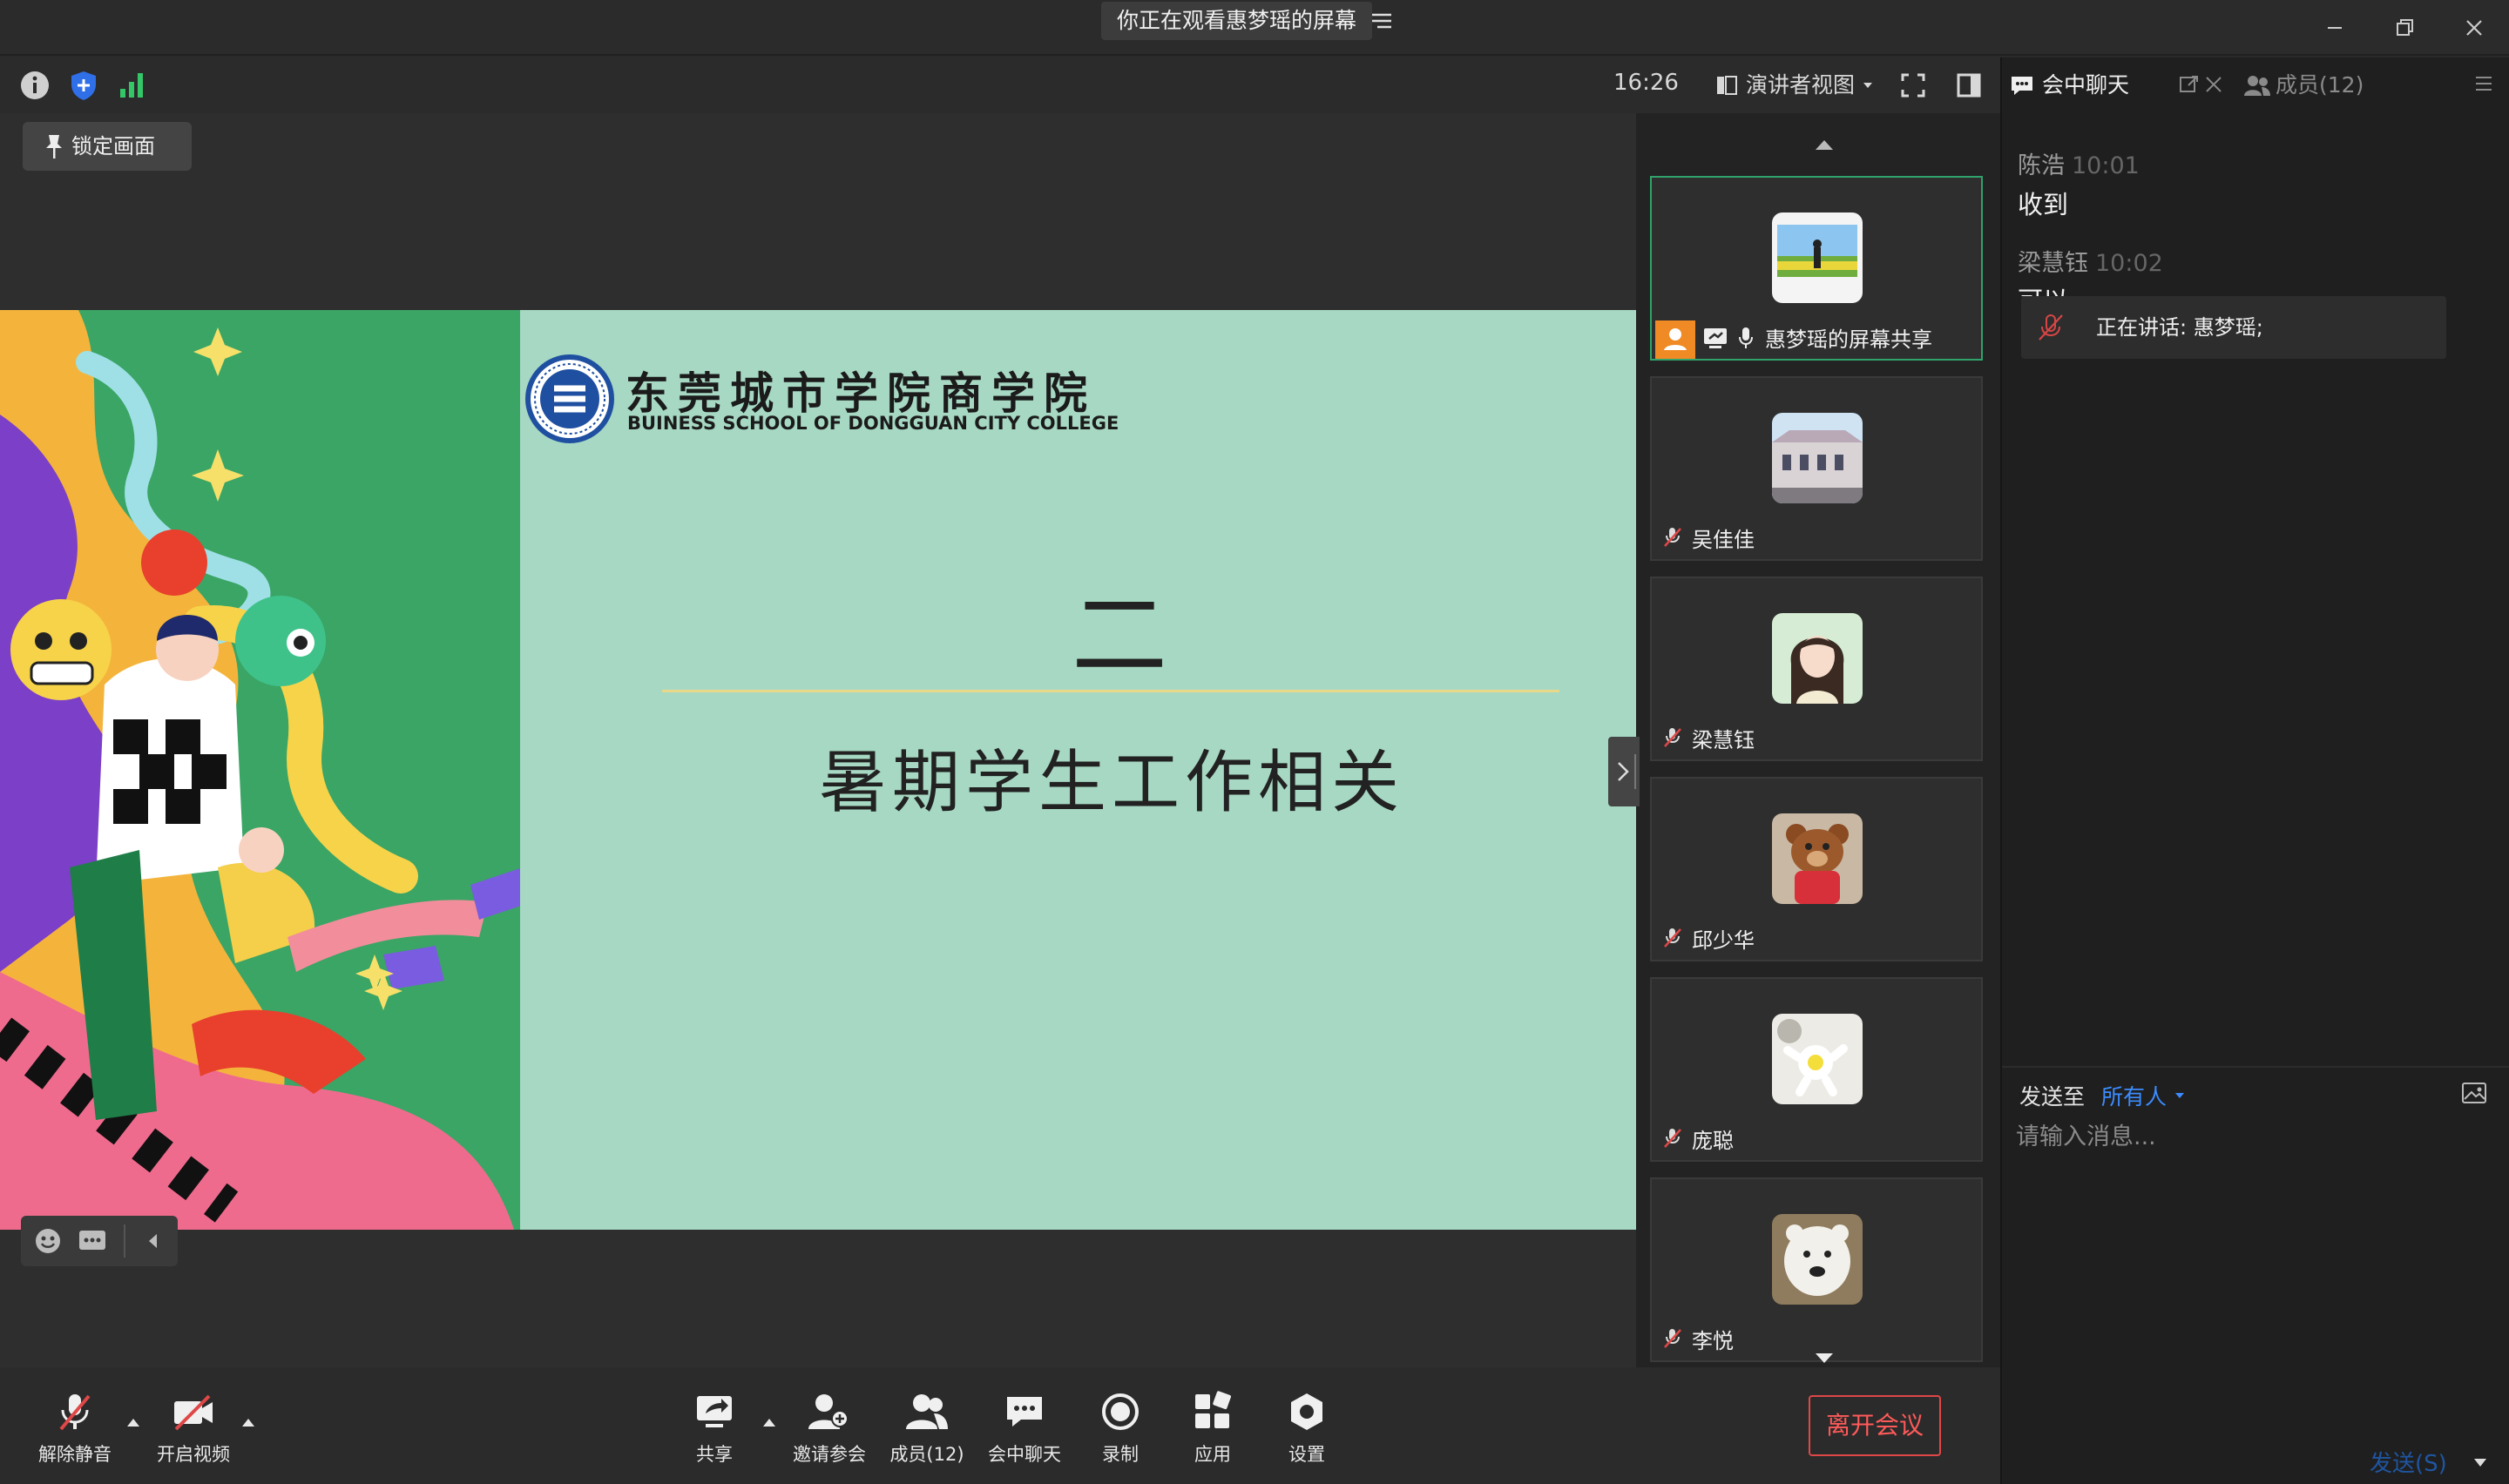 The image size is (2509, 1484). What do you see at coordinates (1120, 1429) in the screenshot?
I see `record-button: 录制` at bounding box center [1120, 1429].